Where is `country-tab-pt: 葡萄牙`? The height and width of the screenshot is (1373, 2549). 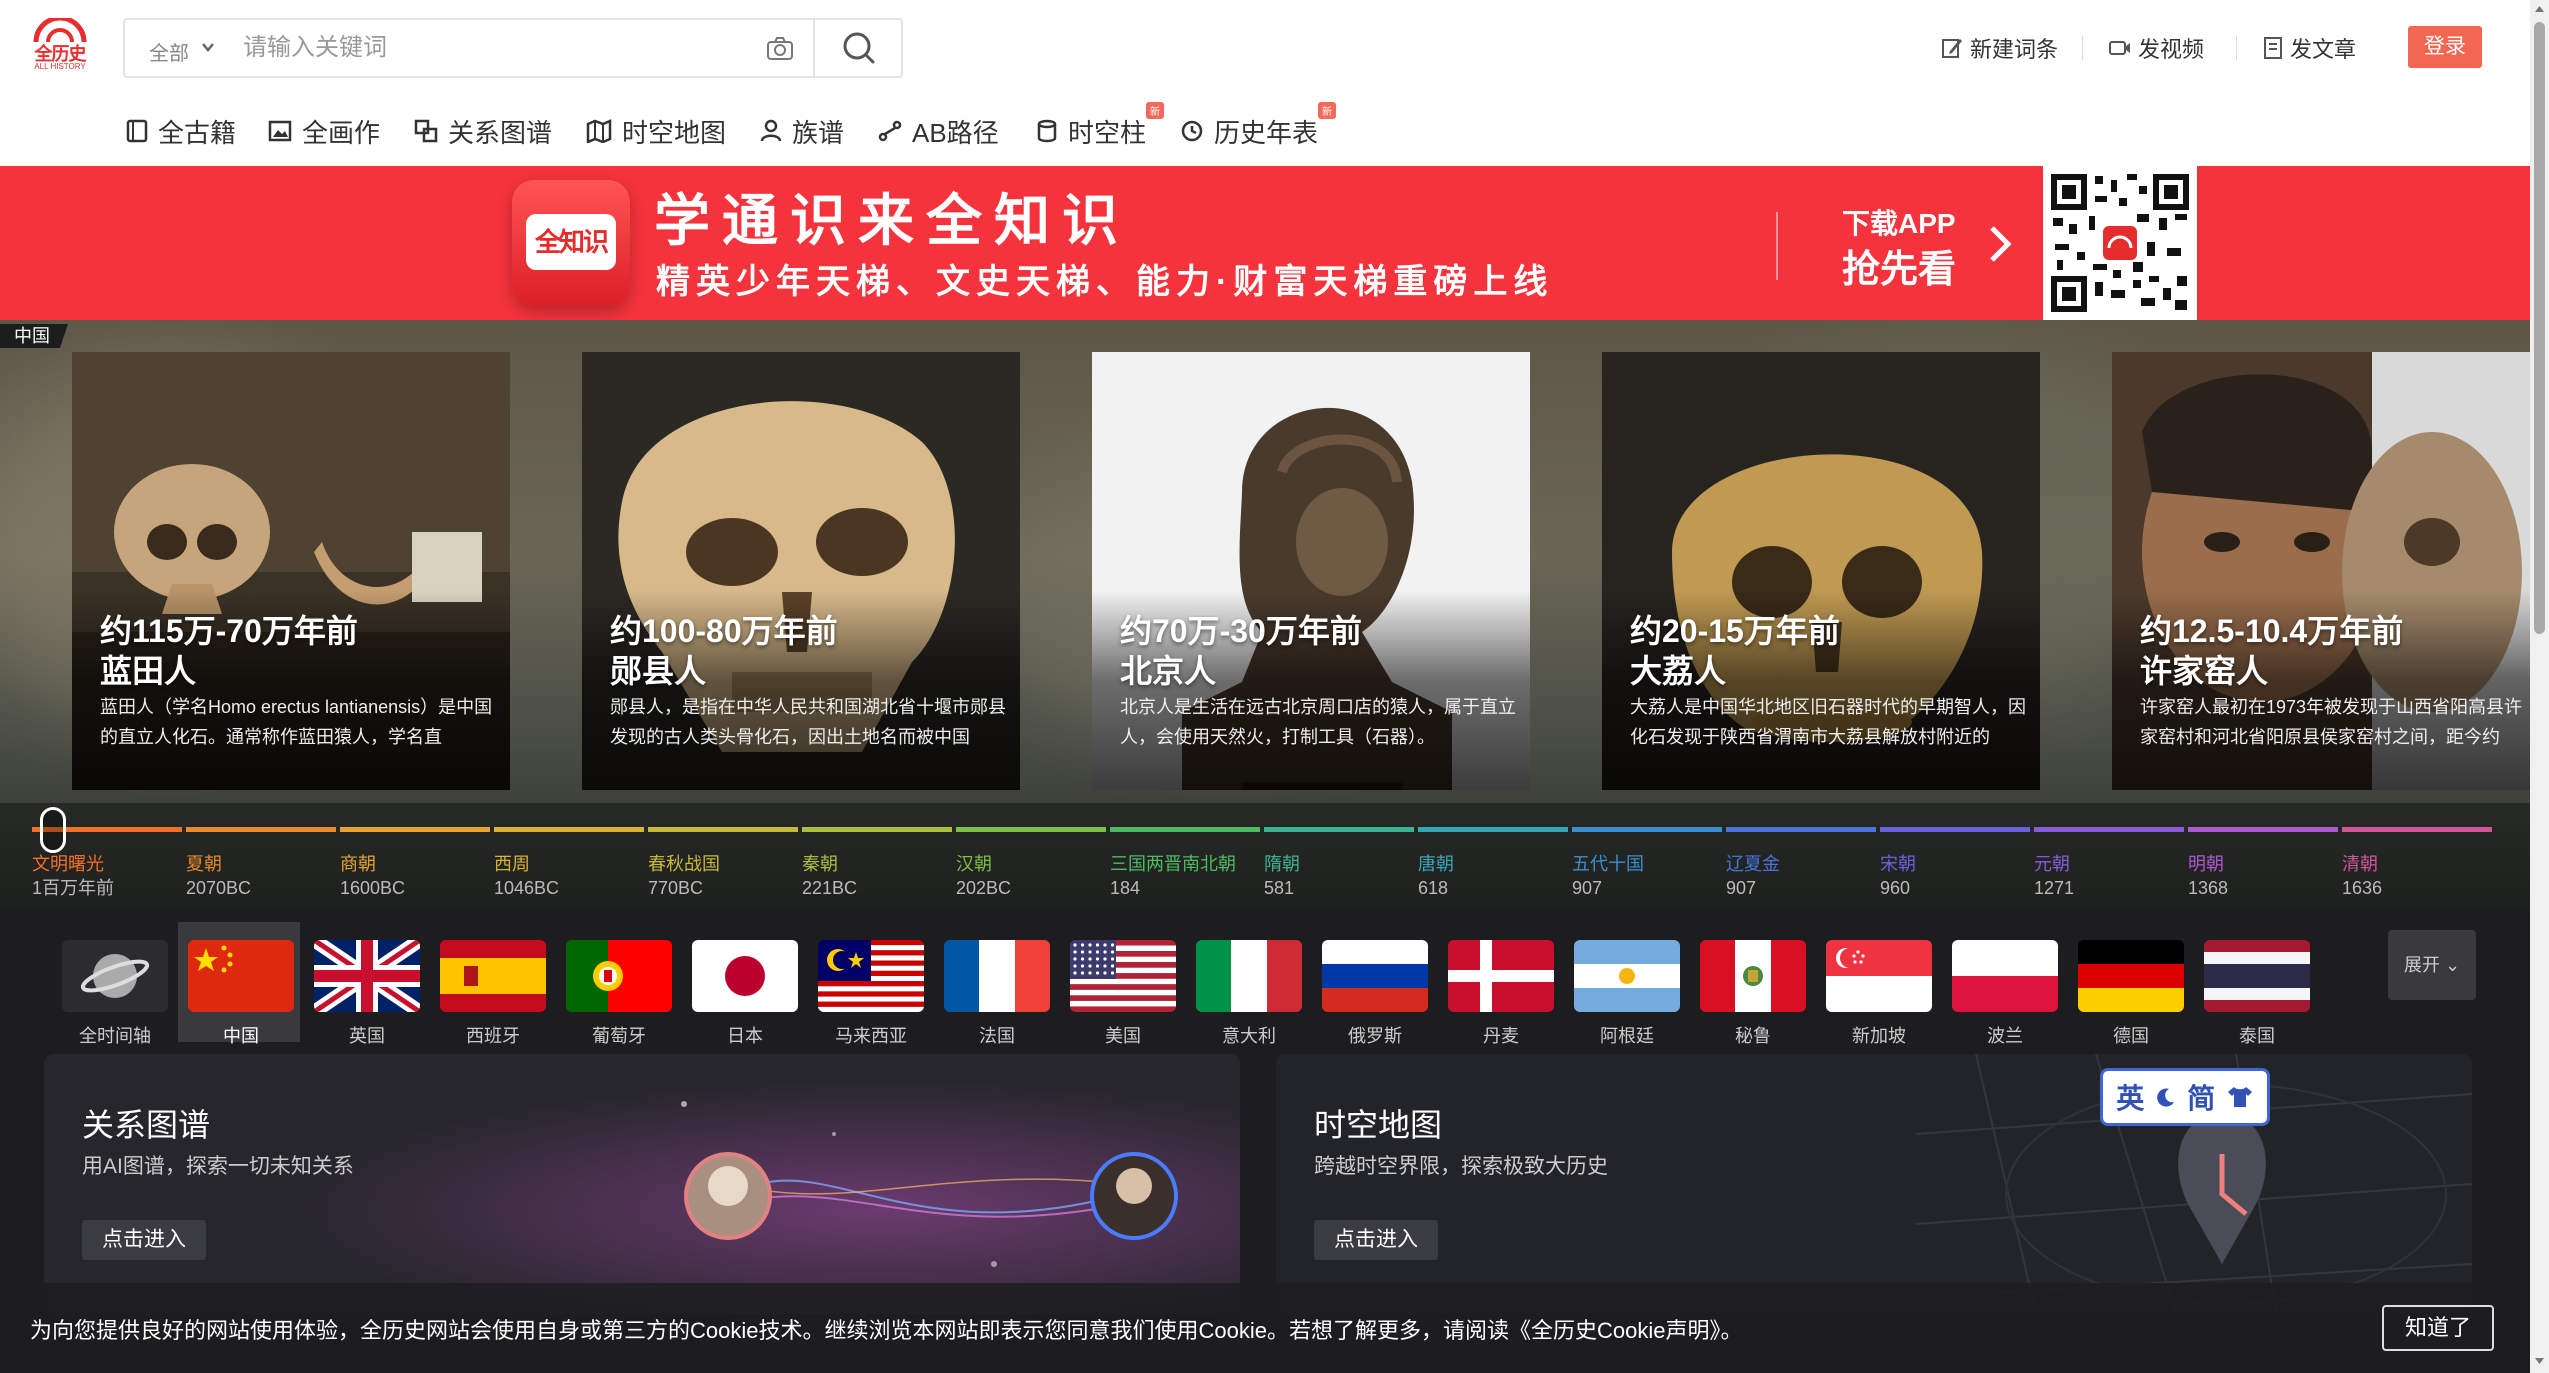 country-tab-pt: 葡萄牙 is located at coordinates (617, 984).